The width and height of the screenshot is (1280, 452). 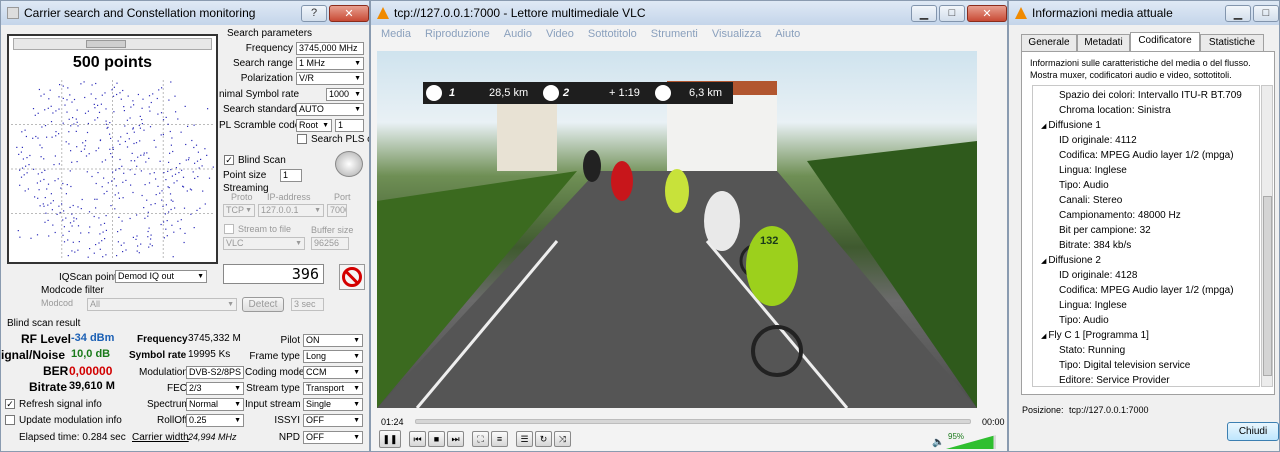 What do you see at coordinates (345, 94) in the screenshot?
I see `symbol-rate-select: 1000 ▼` at bounding box center [345, 94].